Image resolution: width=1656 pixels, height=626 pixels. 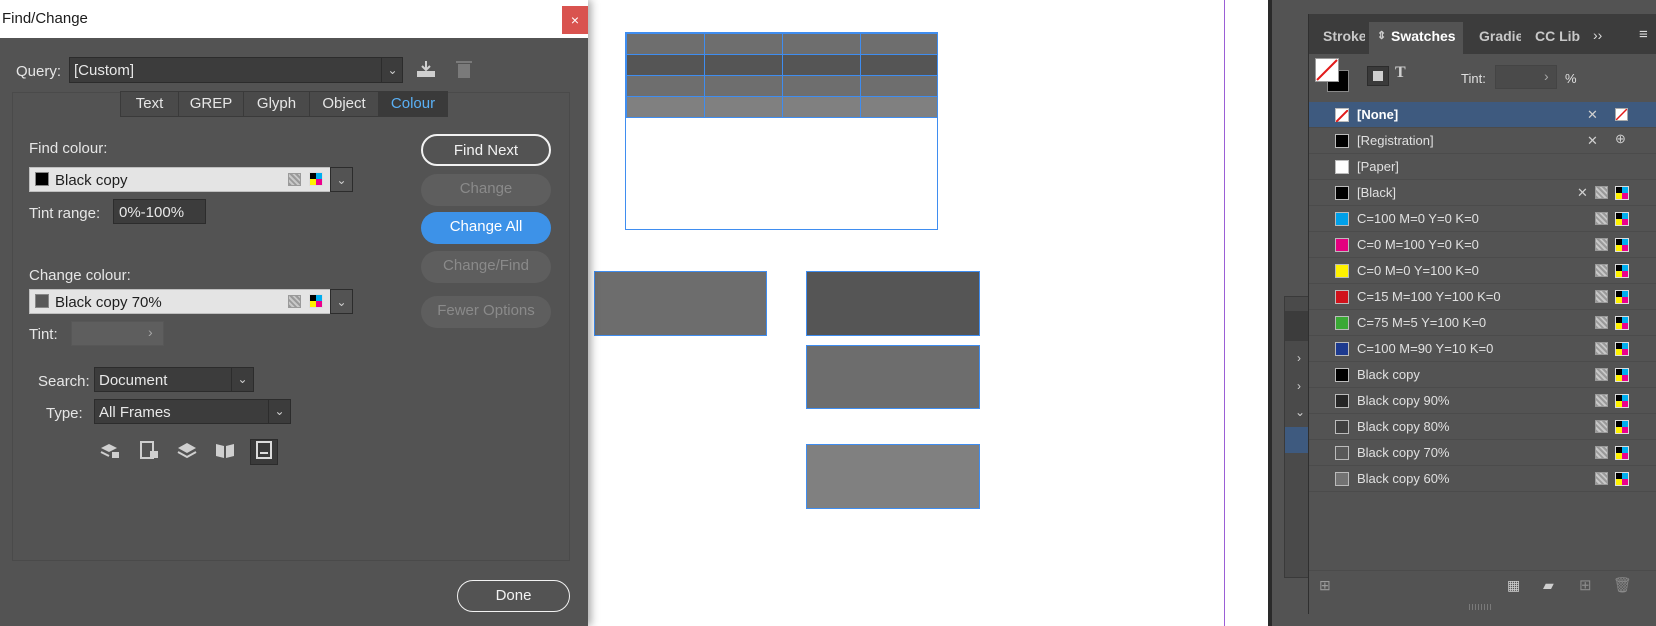 What do you see at coordinates (174, 379) in the screenshot?
I see `search-select: Document ⌄` at bounding box center [174, 379].